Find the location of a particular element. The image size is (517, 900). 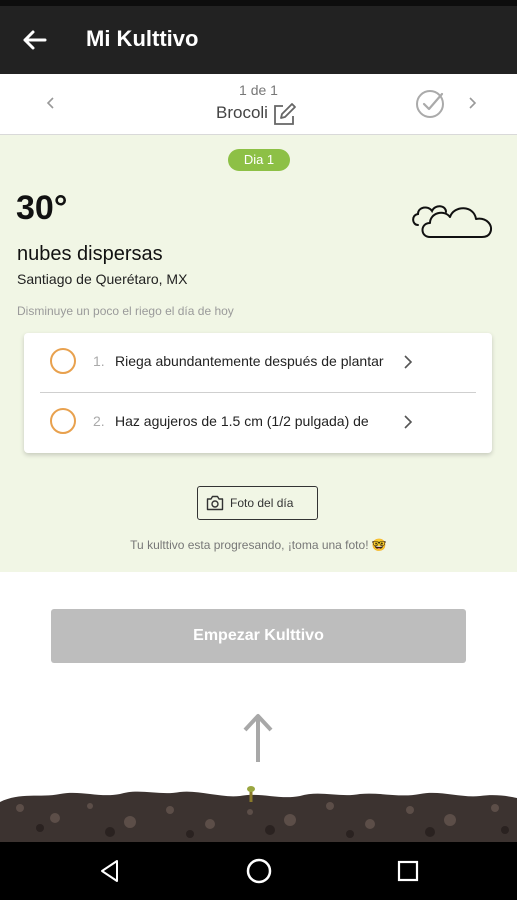

plant-selector: 1 de 1 Brocoli is located at coordinates (258, 104).